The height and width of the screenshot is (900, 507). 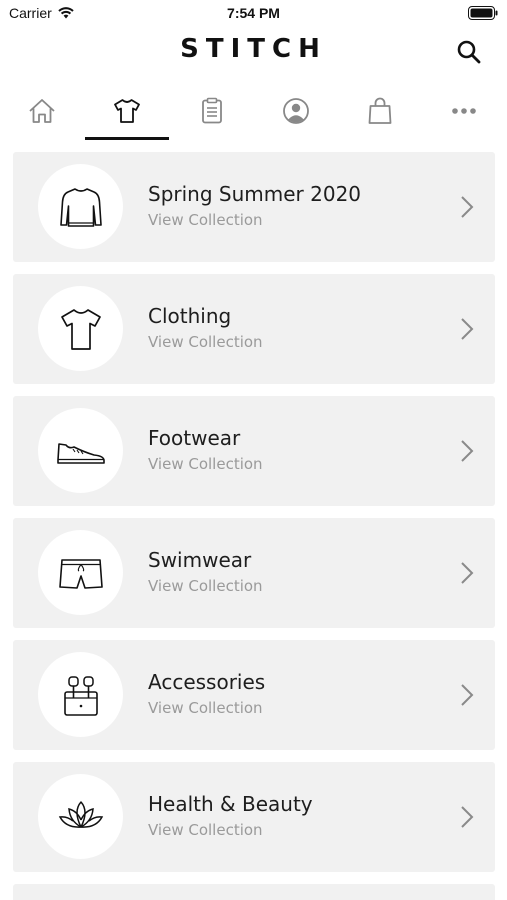 I want to click on collection-title: Swimwear, so click(x=200, y=560).